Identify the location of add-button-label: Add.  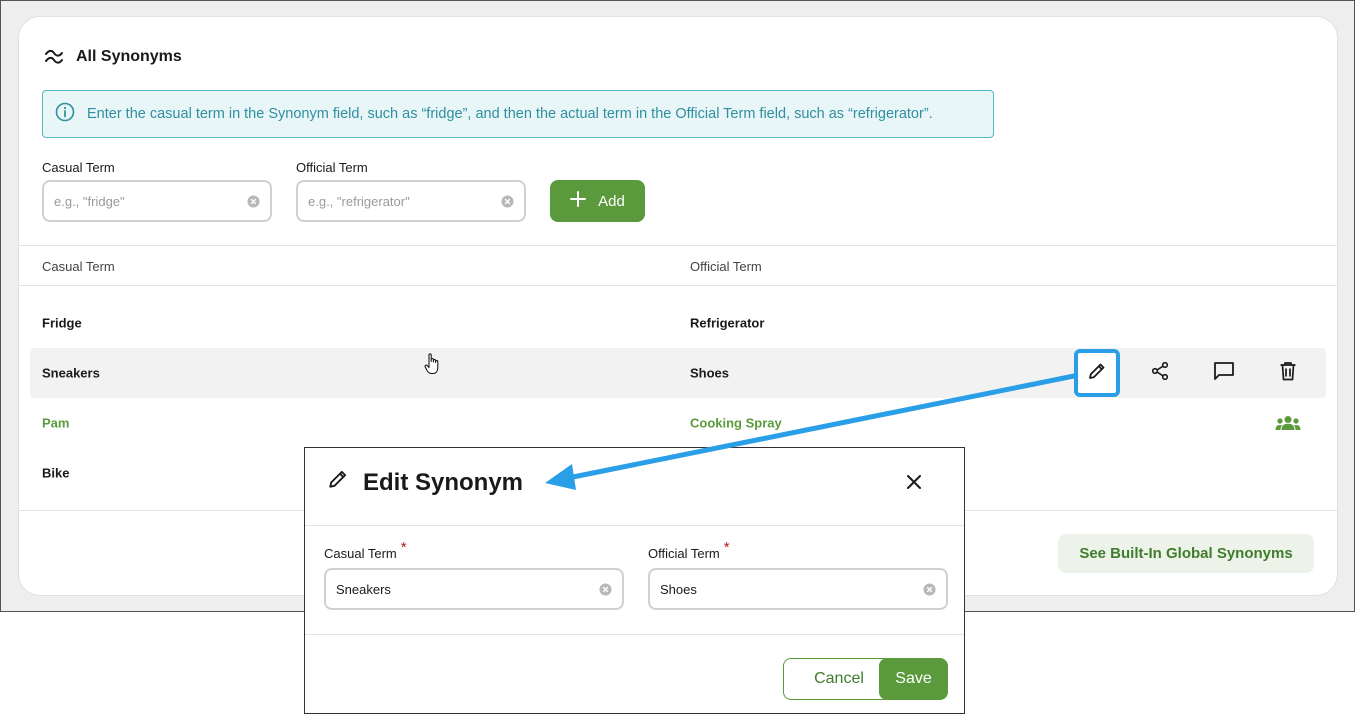
(611, 201).